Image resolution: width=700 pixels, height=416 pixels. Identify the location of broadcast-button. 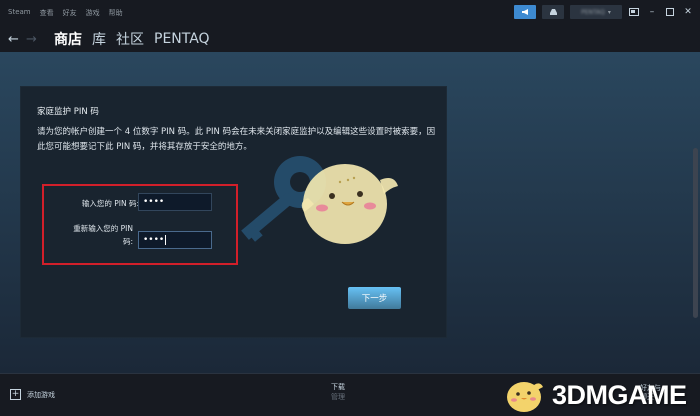
(525, 12).